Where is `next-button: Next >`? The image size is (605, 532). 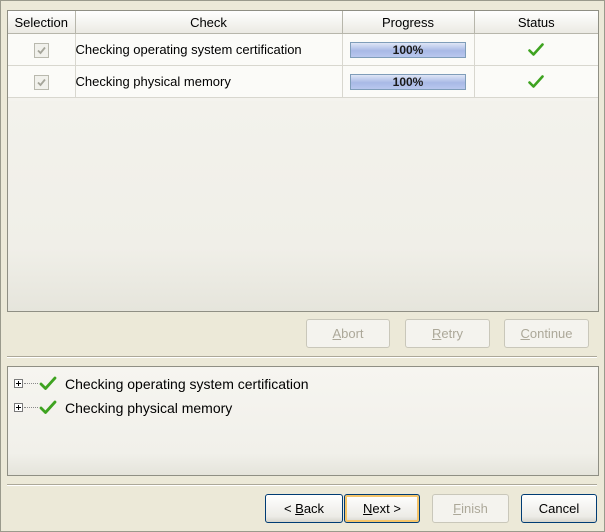 next-button: Next > is located at coordinates (382, 508).